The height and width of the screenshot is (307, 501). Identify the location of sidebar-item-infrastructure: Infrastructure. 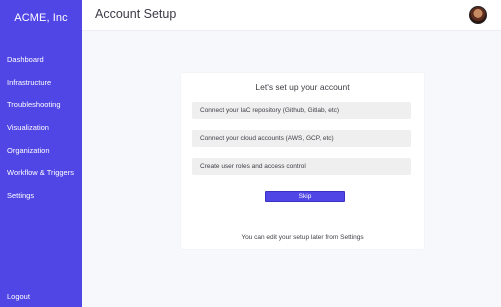
(29, 82).